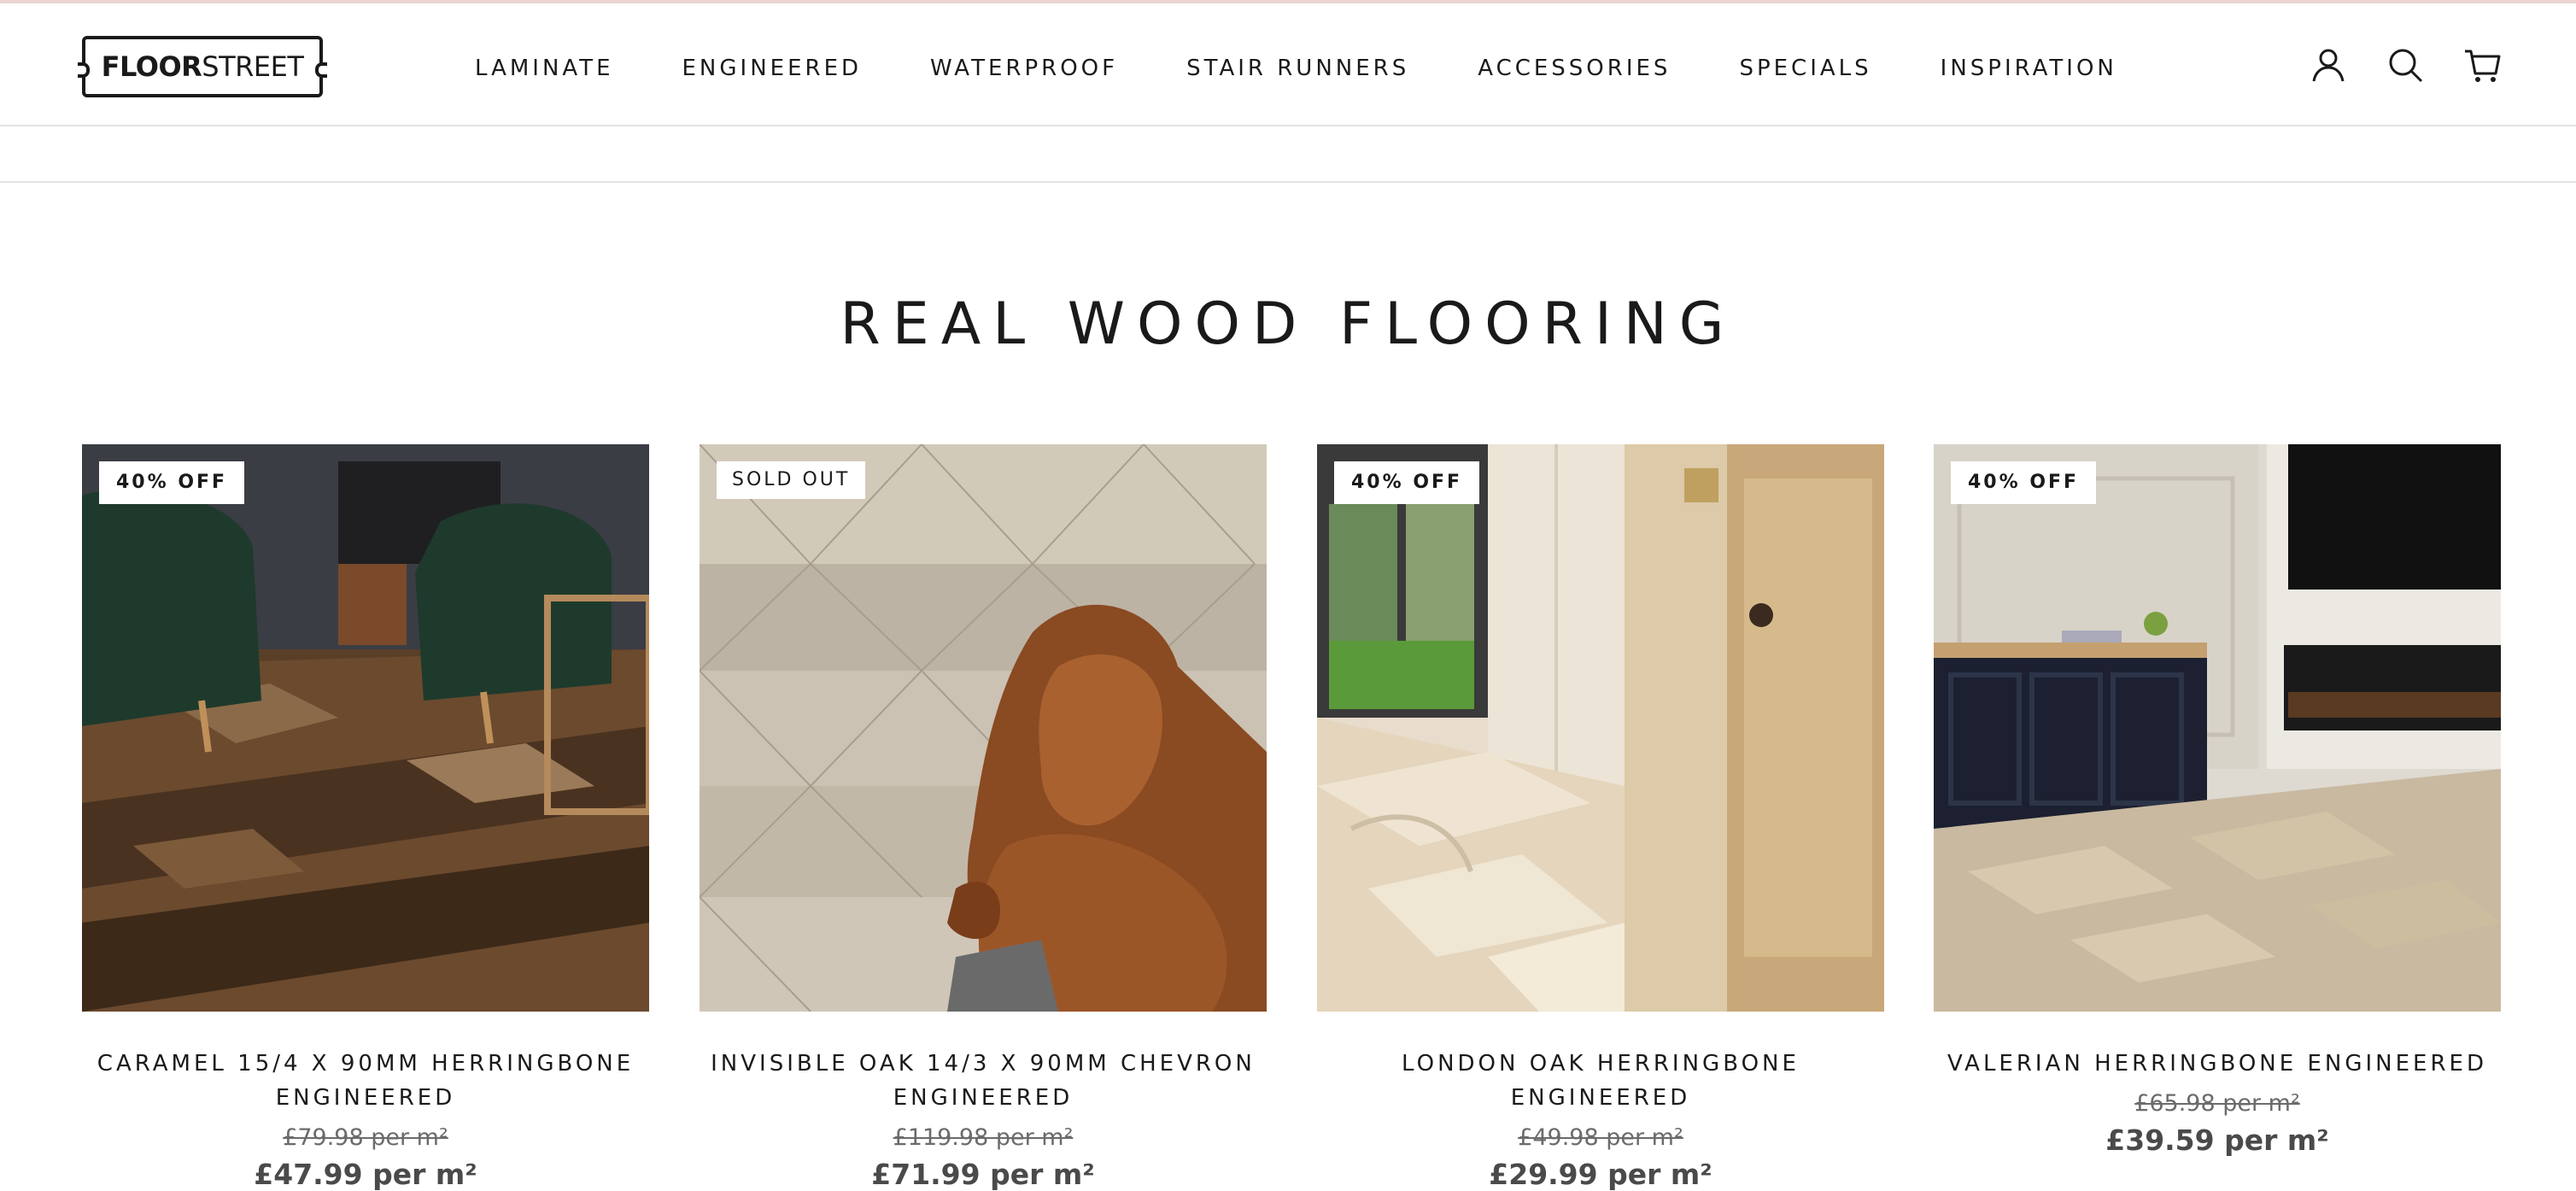 The width and height of the screenshot is (2576, 1191). What do you see at coordinates (2217, 1140) in the screenshot?
I see `product-sale-price: £39.59 per m²` at bounding box center [2217, 1140].